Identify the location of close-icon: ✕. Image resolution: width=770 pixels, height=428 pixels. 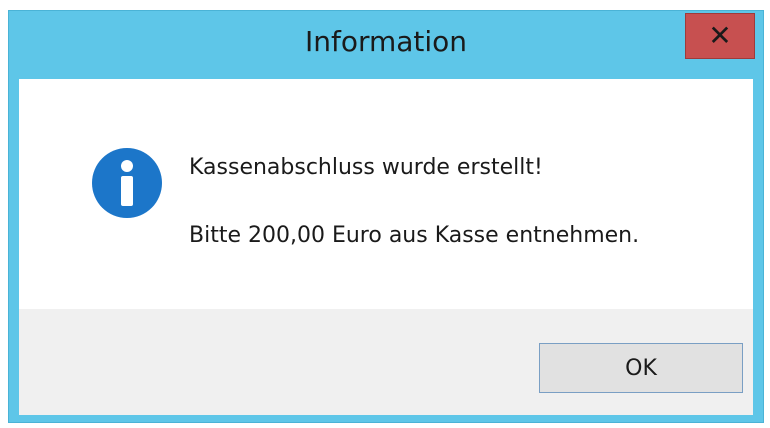
(720, 35).